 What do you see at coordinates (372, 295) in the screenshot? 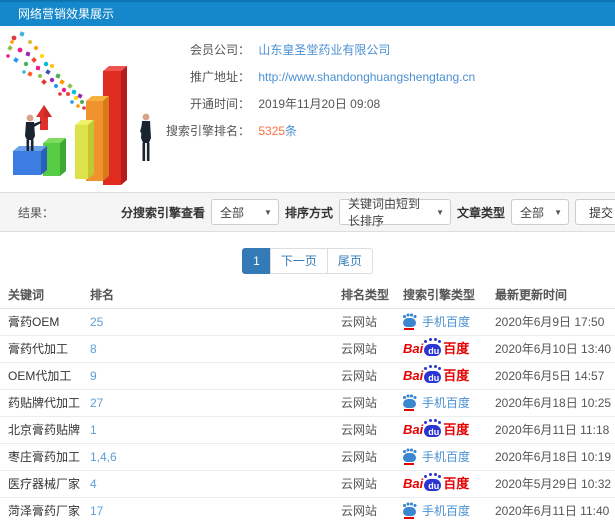
I see `header-rank-type: 排名类型` at bounding box center [372, 295].